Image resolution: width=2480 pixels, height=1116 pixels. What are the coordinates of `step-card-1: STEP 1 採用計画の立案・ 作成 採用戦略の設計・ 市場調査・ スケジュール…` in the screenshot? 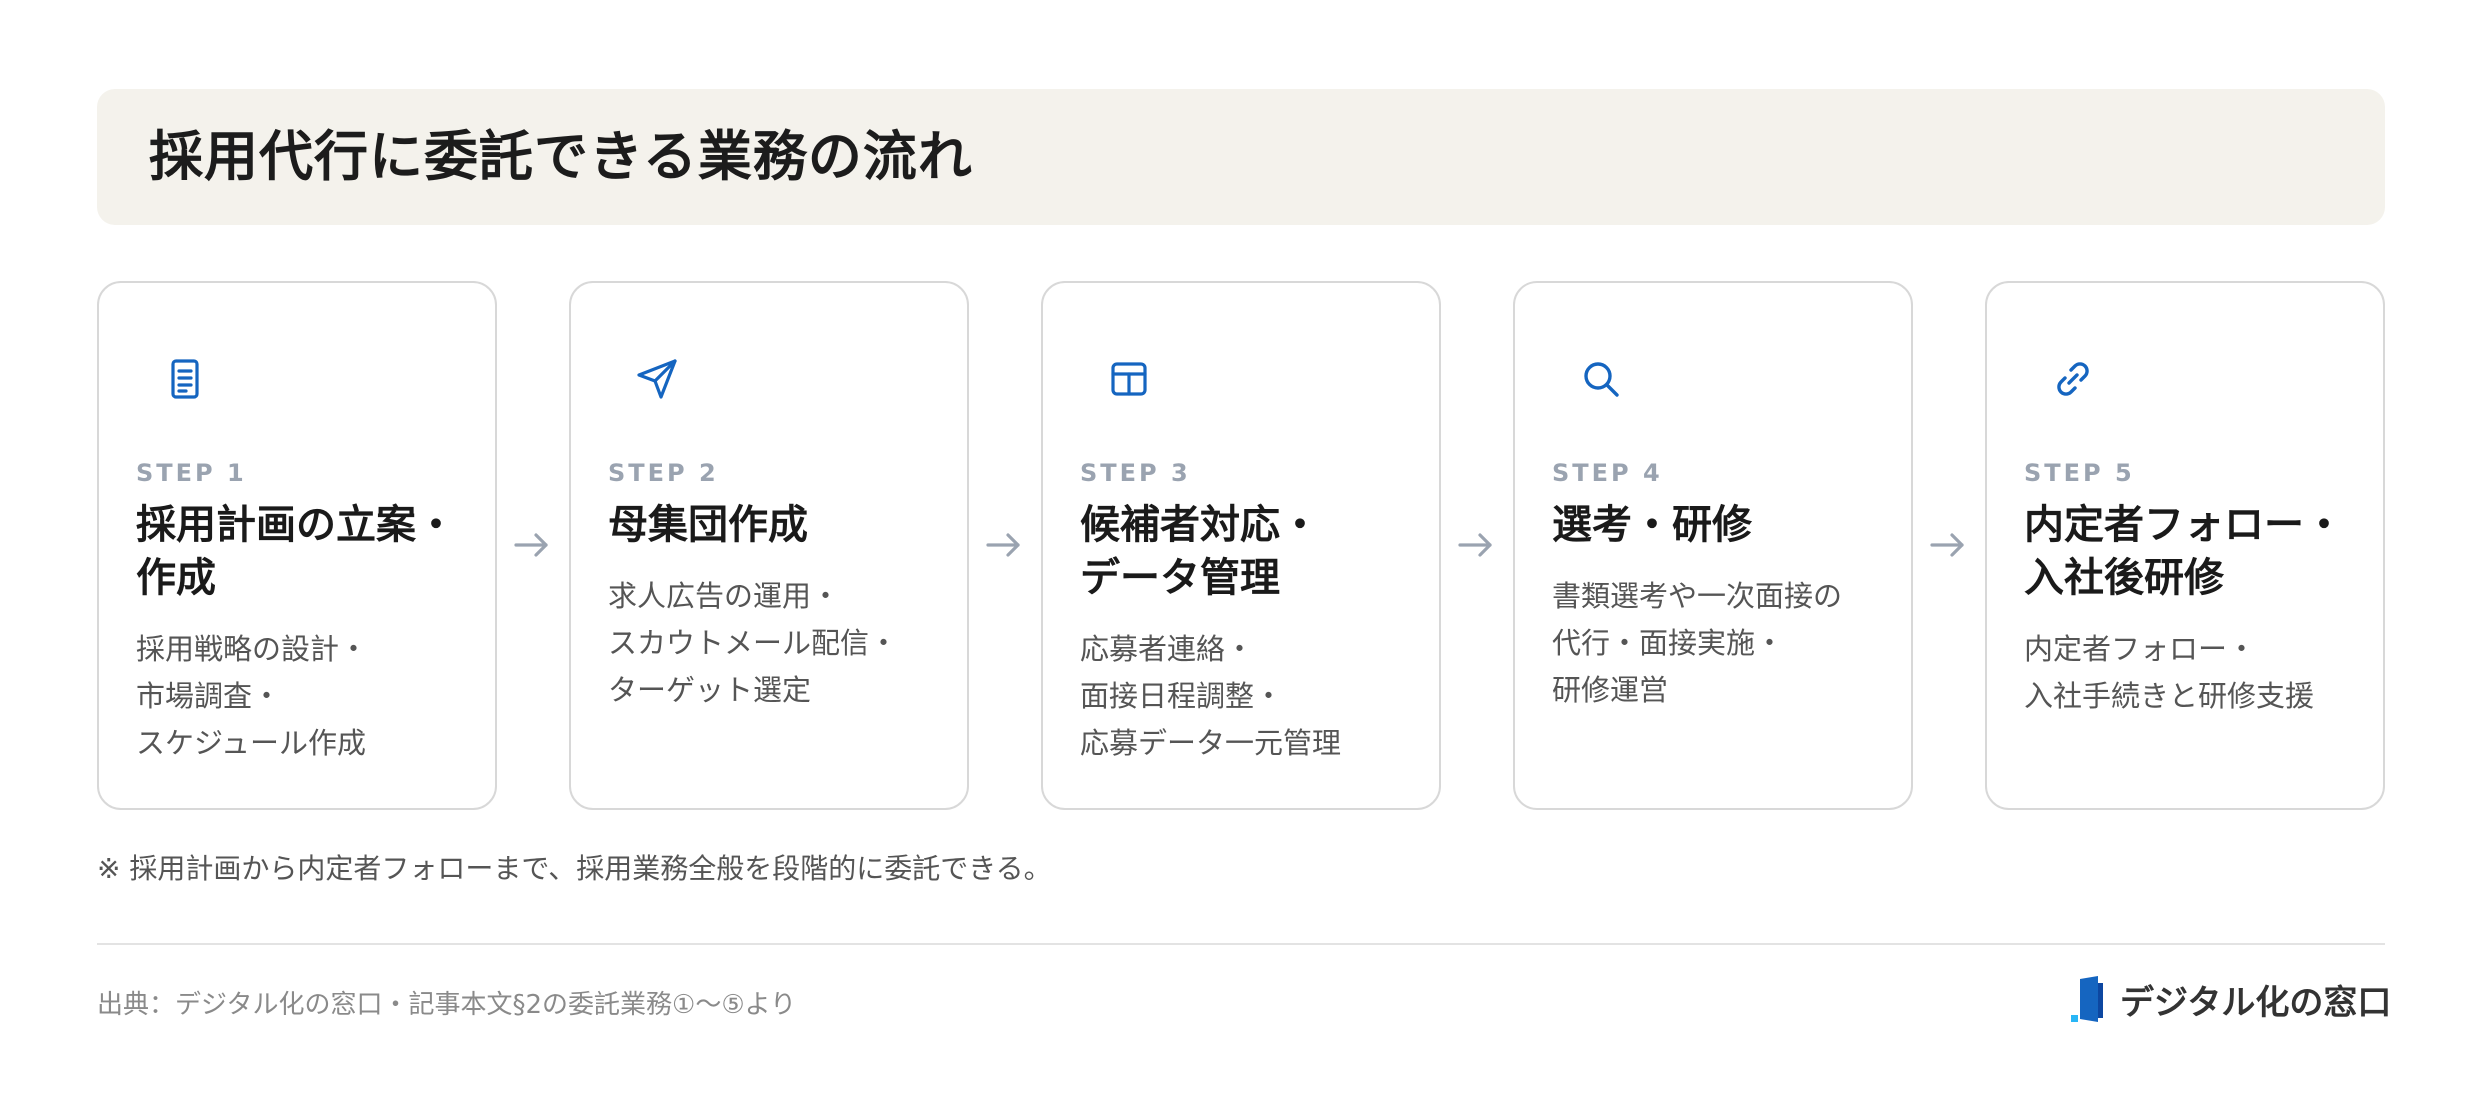 It's located at (297, 545).